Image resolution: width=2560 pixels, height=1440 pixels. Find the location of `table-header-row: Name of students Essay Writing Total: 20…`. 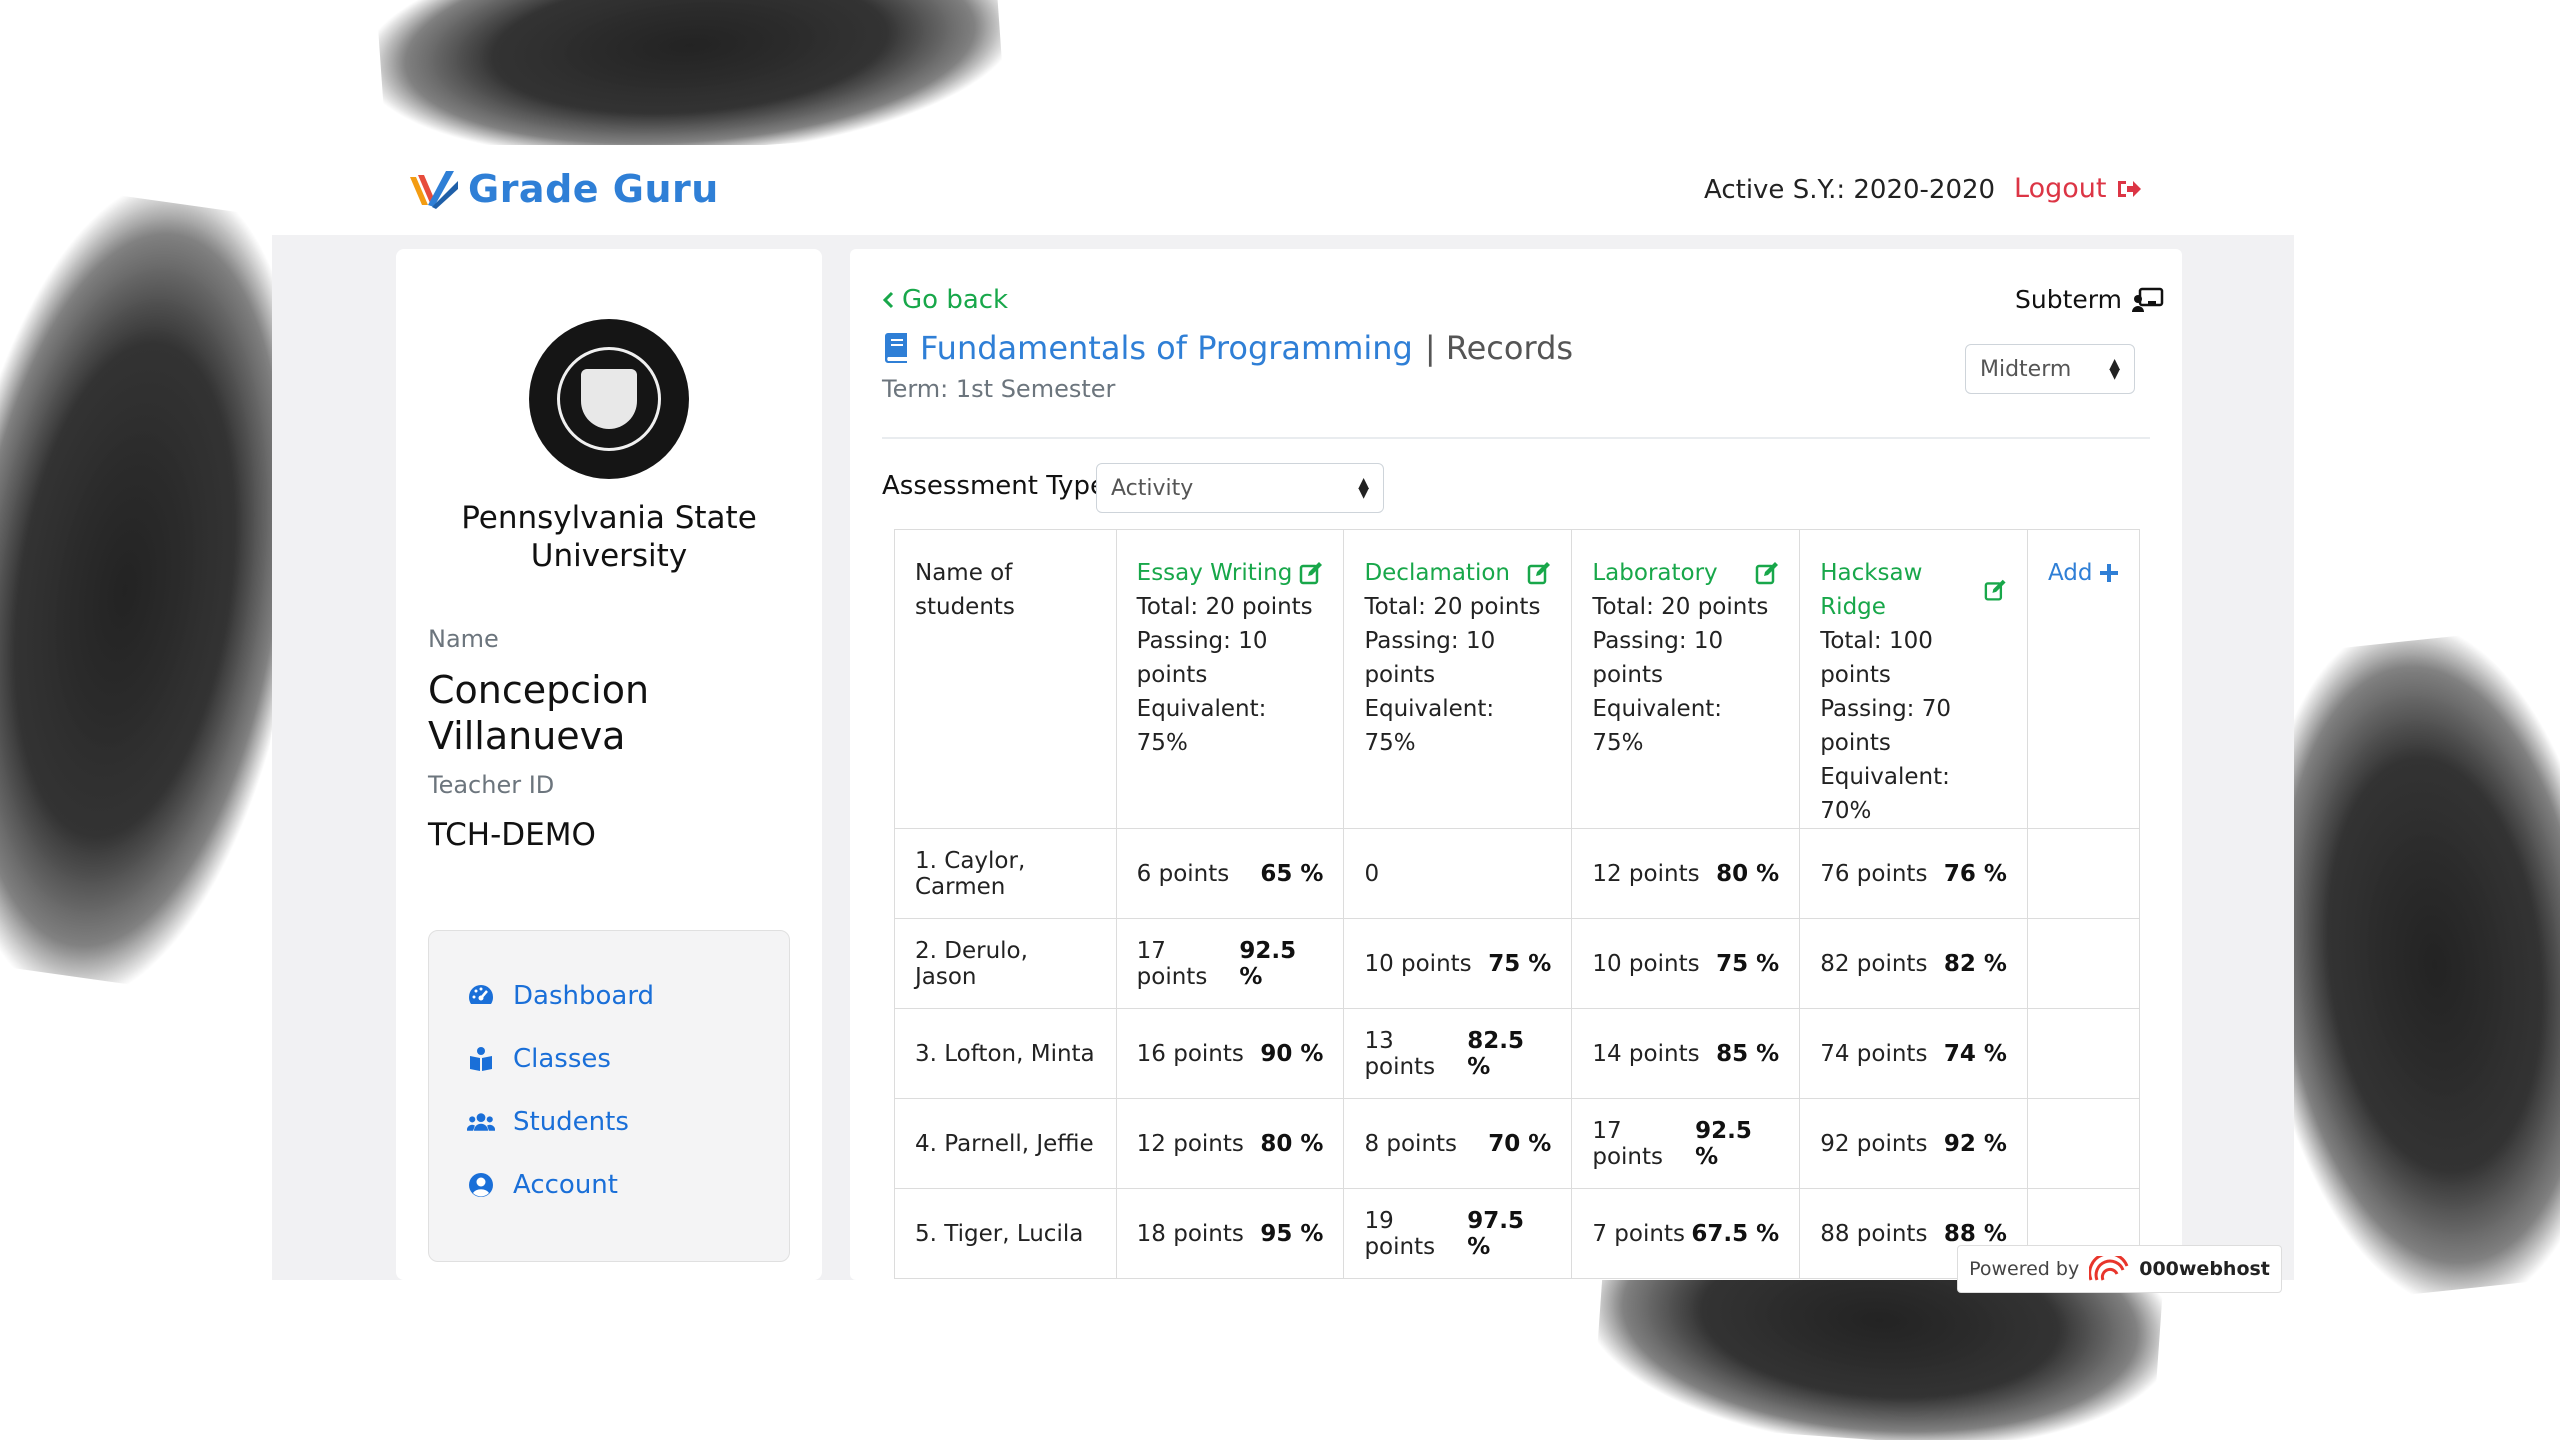

table-header-row: Name of students Essay Writing Total: 20… is located at coordinates (1517, 679).